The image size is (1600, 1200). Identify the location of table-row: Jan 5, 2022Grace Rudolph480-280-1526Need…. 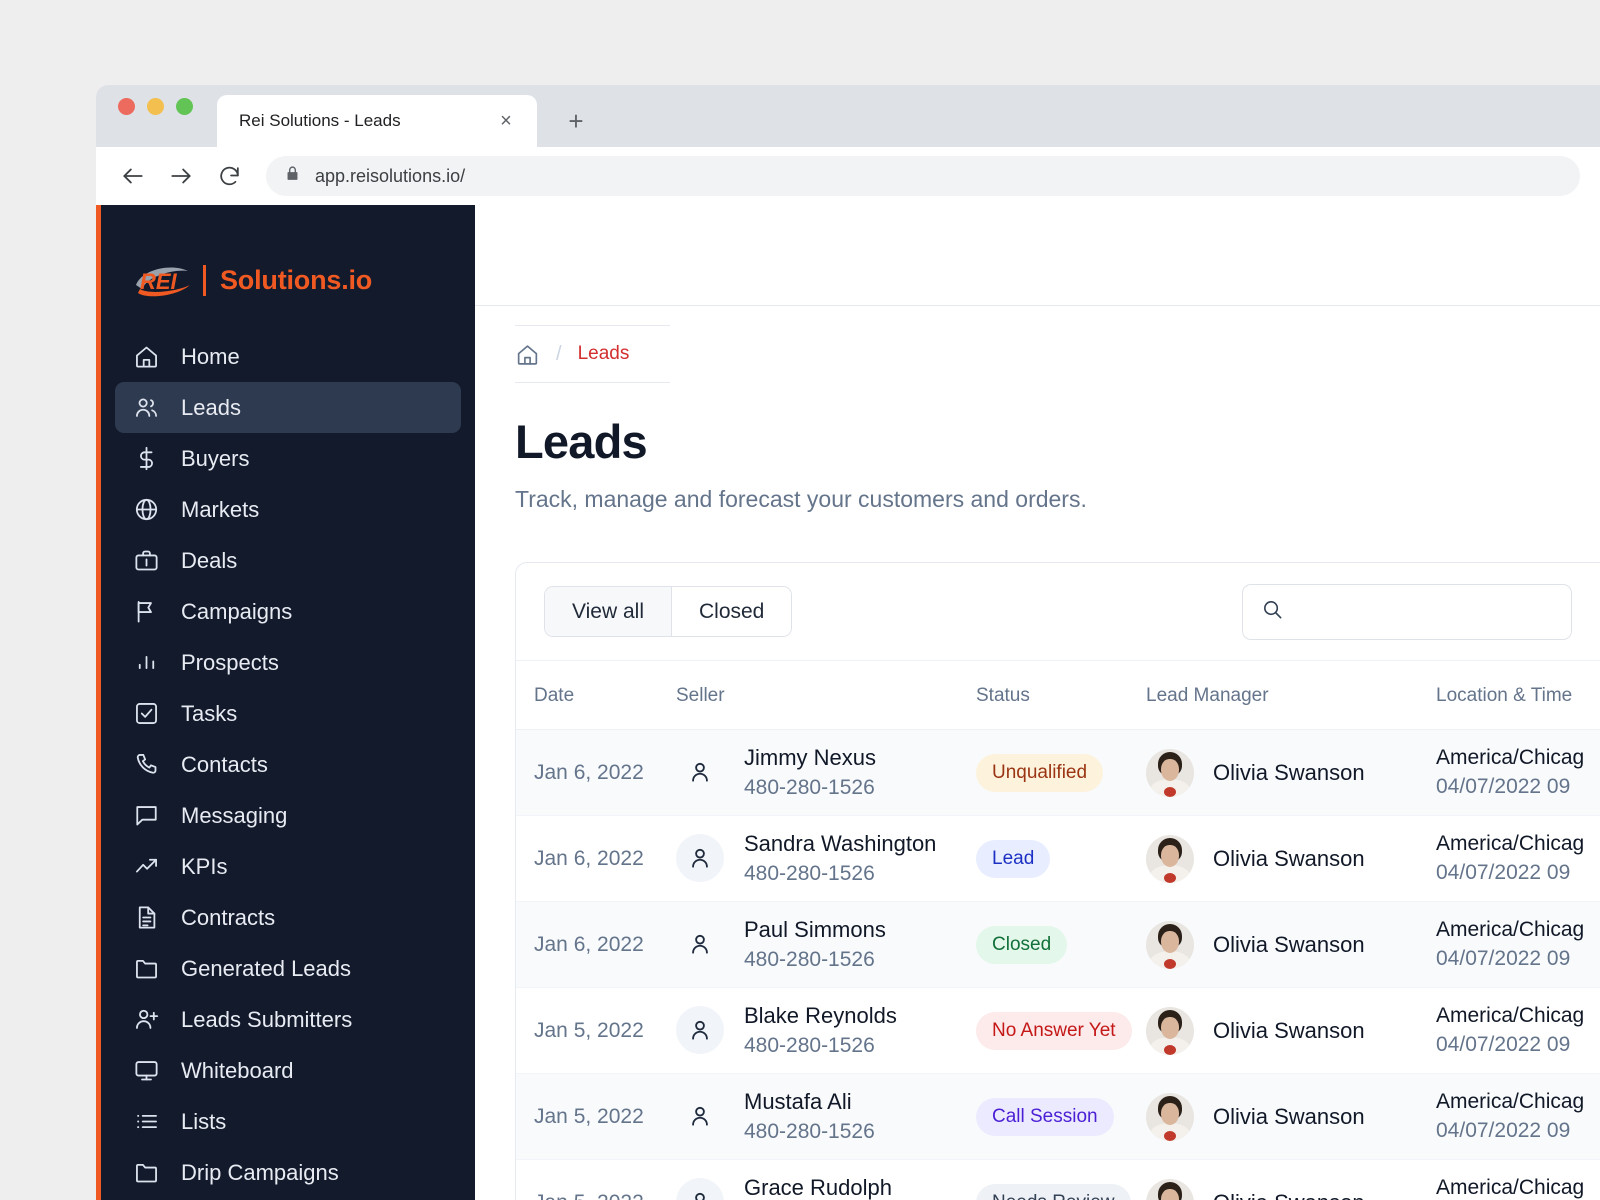
(1058, 1179).